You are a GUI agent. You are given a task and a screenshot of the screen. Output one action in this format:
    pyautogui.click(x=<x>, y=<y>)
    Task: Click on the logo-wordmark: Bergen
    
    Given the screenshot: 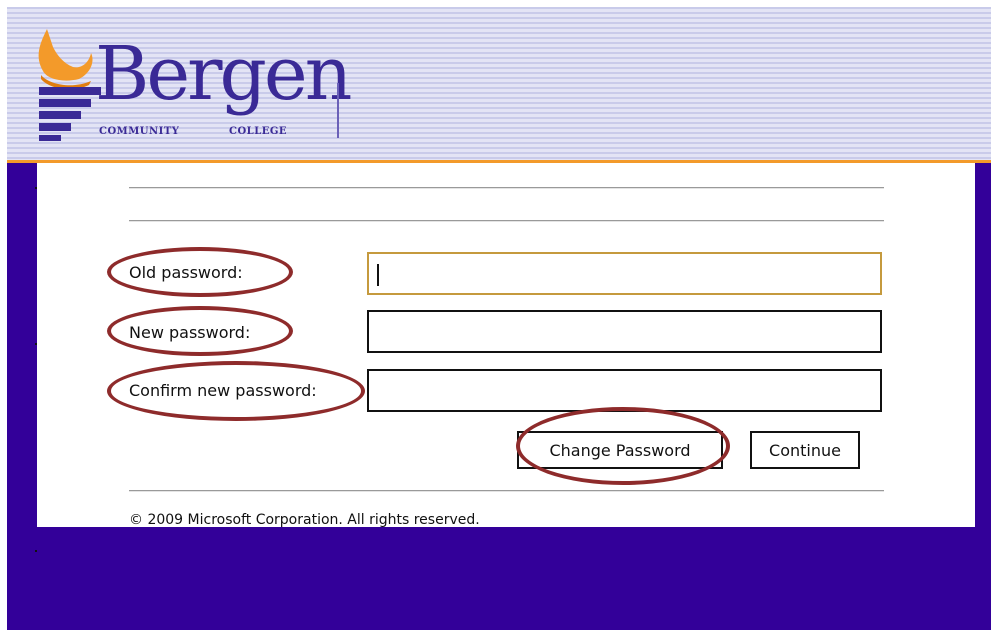 What is the action you would take?
    pyautogui.click(x=223, y=74)
    